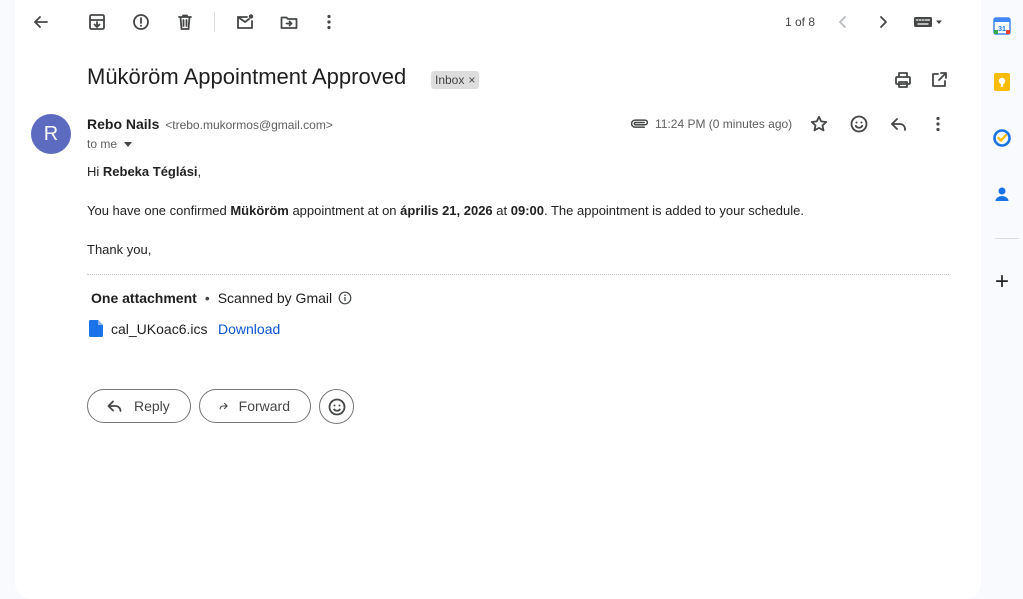  I want to click on move-to-icon, so click(289, 22).